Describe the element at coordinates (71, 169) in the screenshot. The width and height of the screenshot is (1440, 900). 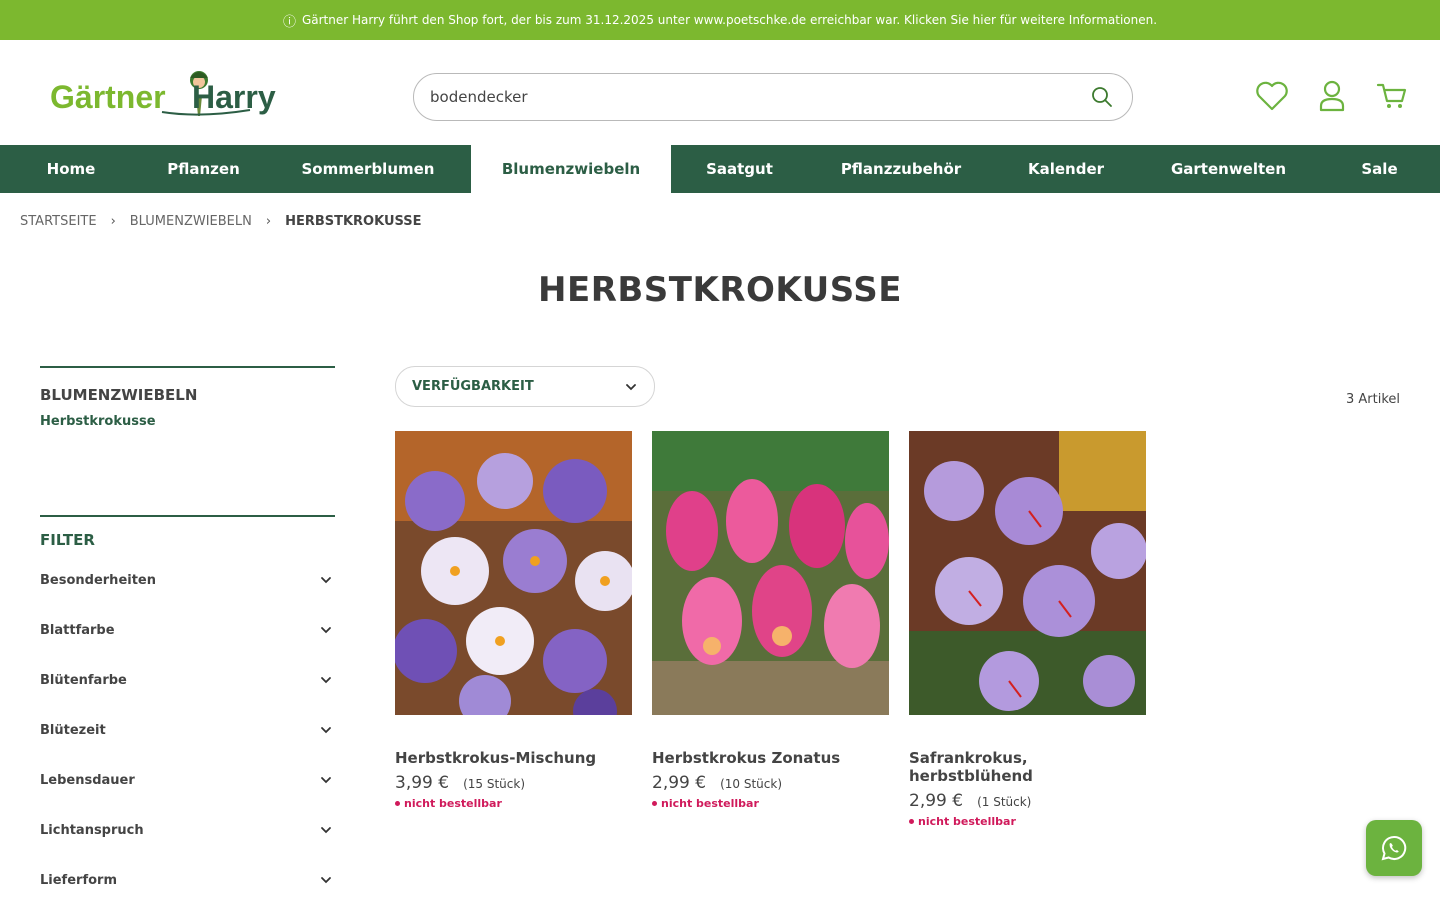
I see `nav-item-home: Home` at that location.